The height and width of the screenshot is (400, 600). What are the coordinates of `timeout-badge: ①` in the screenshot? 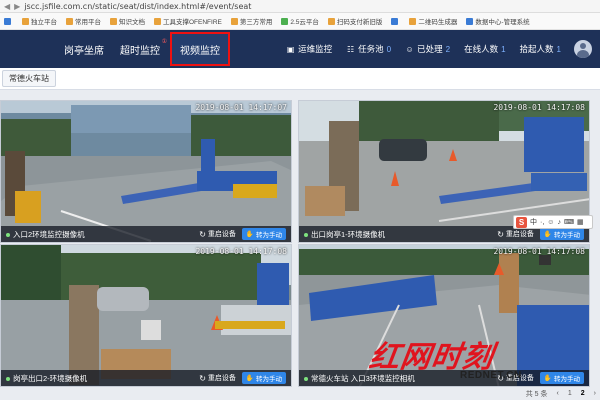 It's located at (164, 42).